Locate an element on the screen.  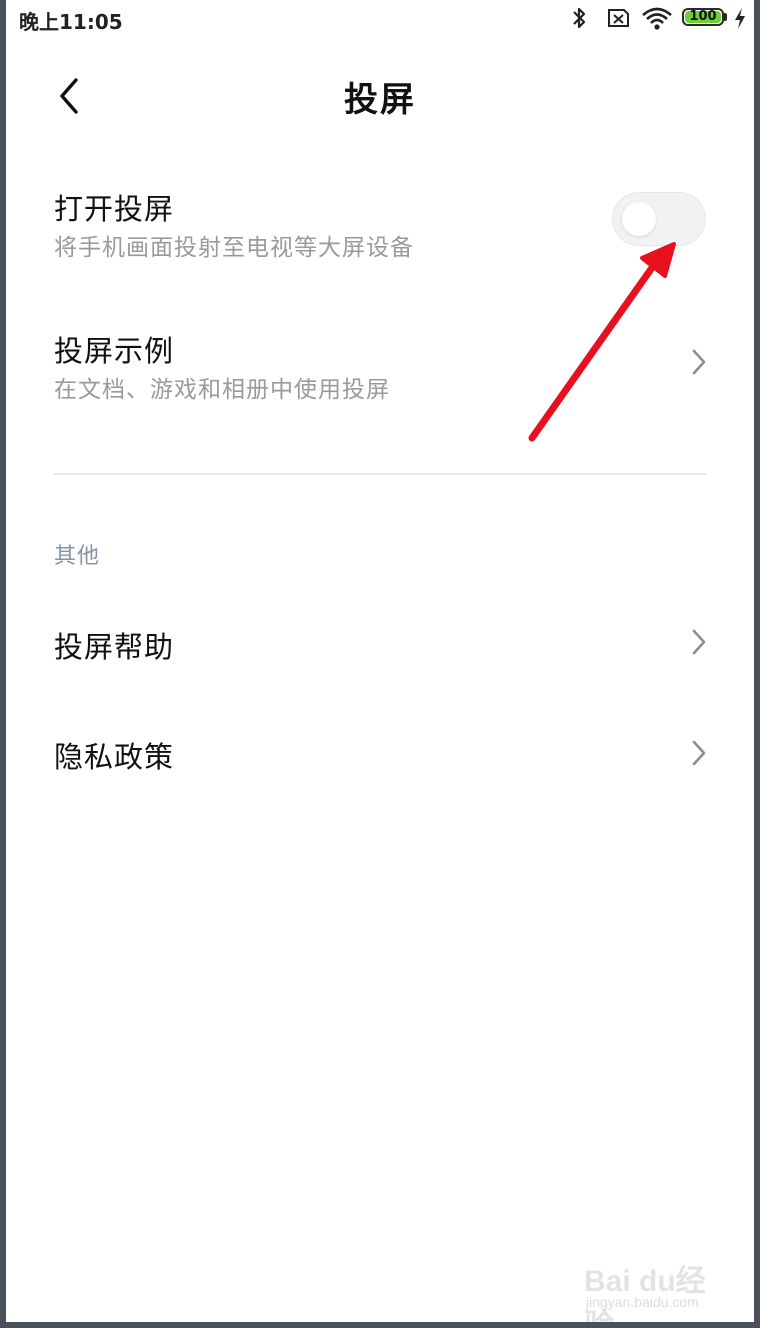
toggle-knob is located at coordinates (639, 219).